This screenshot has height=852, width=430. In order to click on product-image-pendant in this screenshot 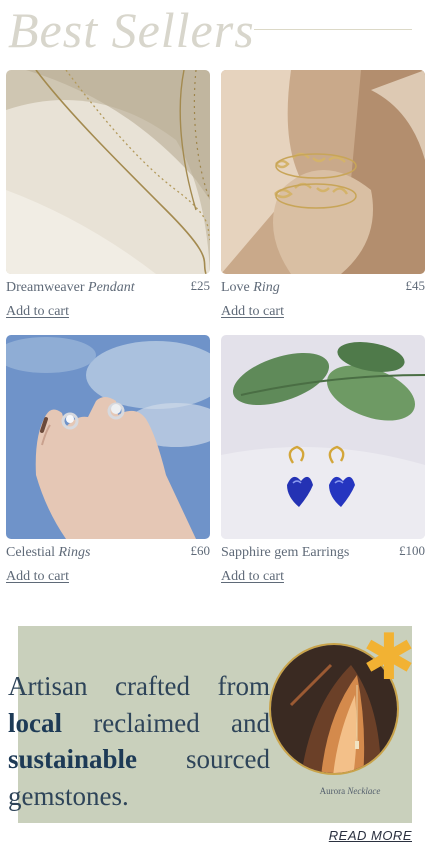, I will do `click(108, 172)`.